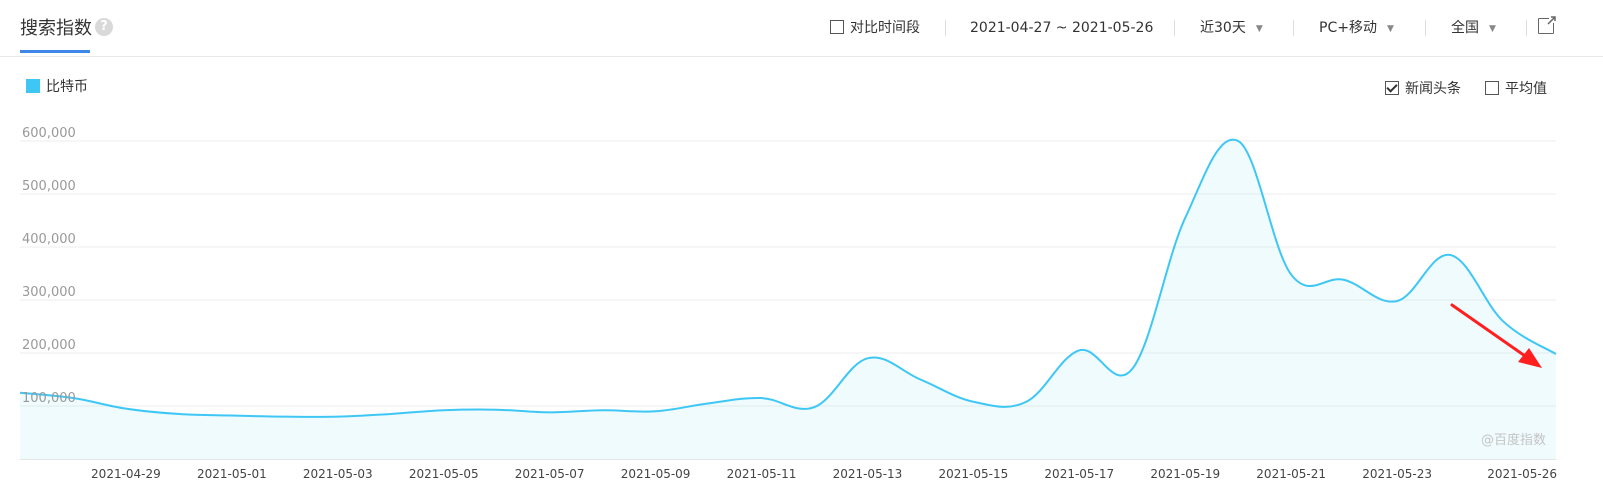 This screenshot has height=499, width=1603. Describe the element at coordinates (338, 474) in the screenshot. I see `x-tick-label: 2021-05-03` at that location.